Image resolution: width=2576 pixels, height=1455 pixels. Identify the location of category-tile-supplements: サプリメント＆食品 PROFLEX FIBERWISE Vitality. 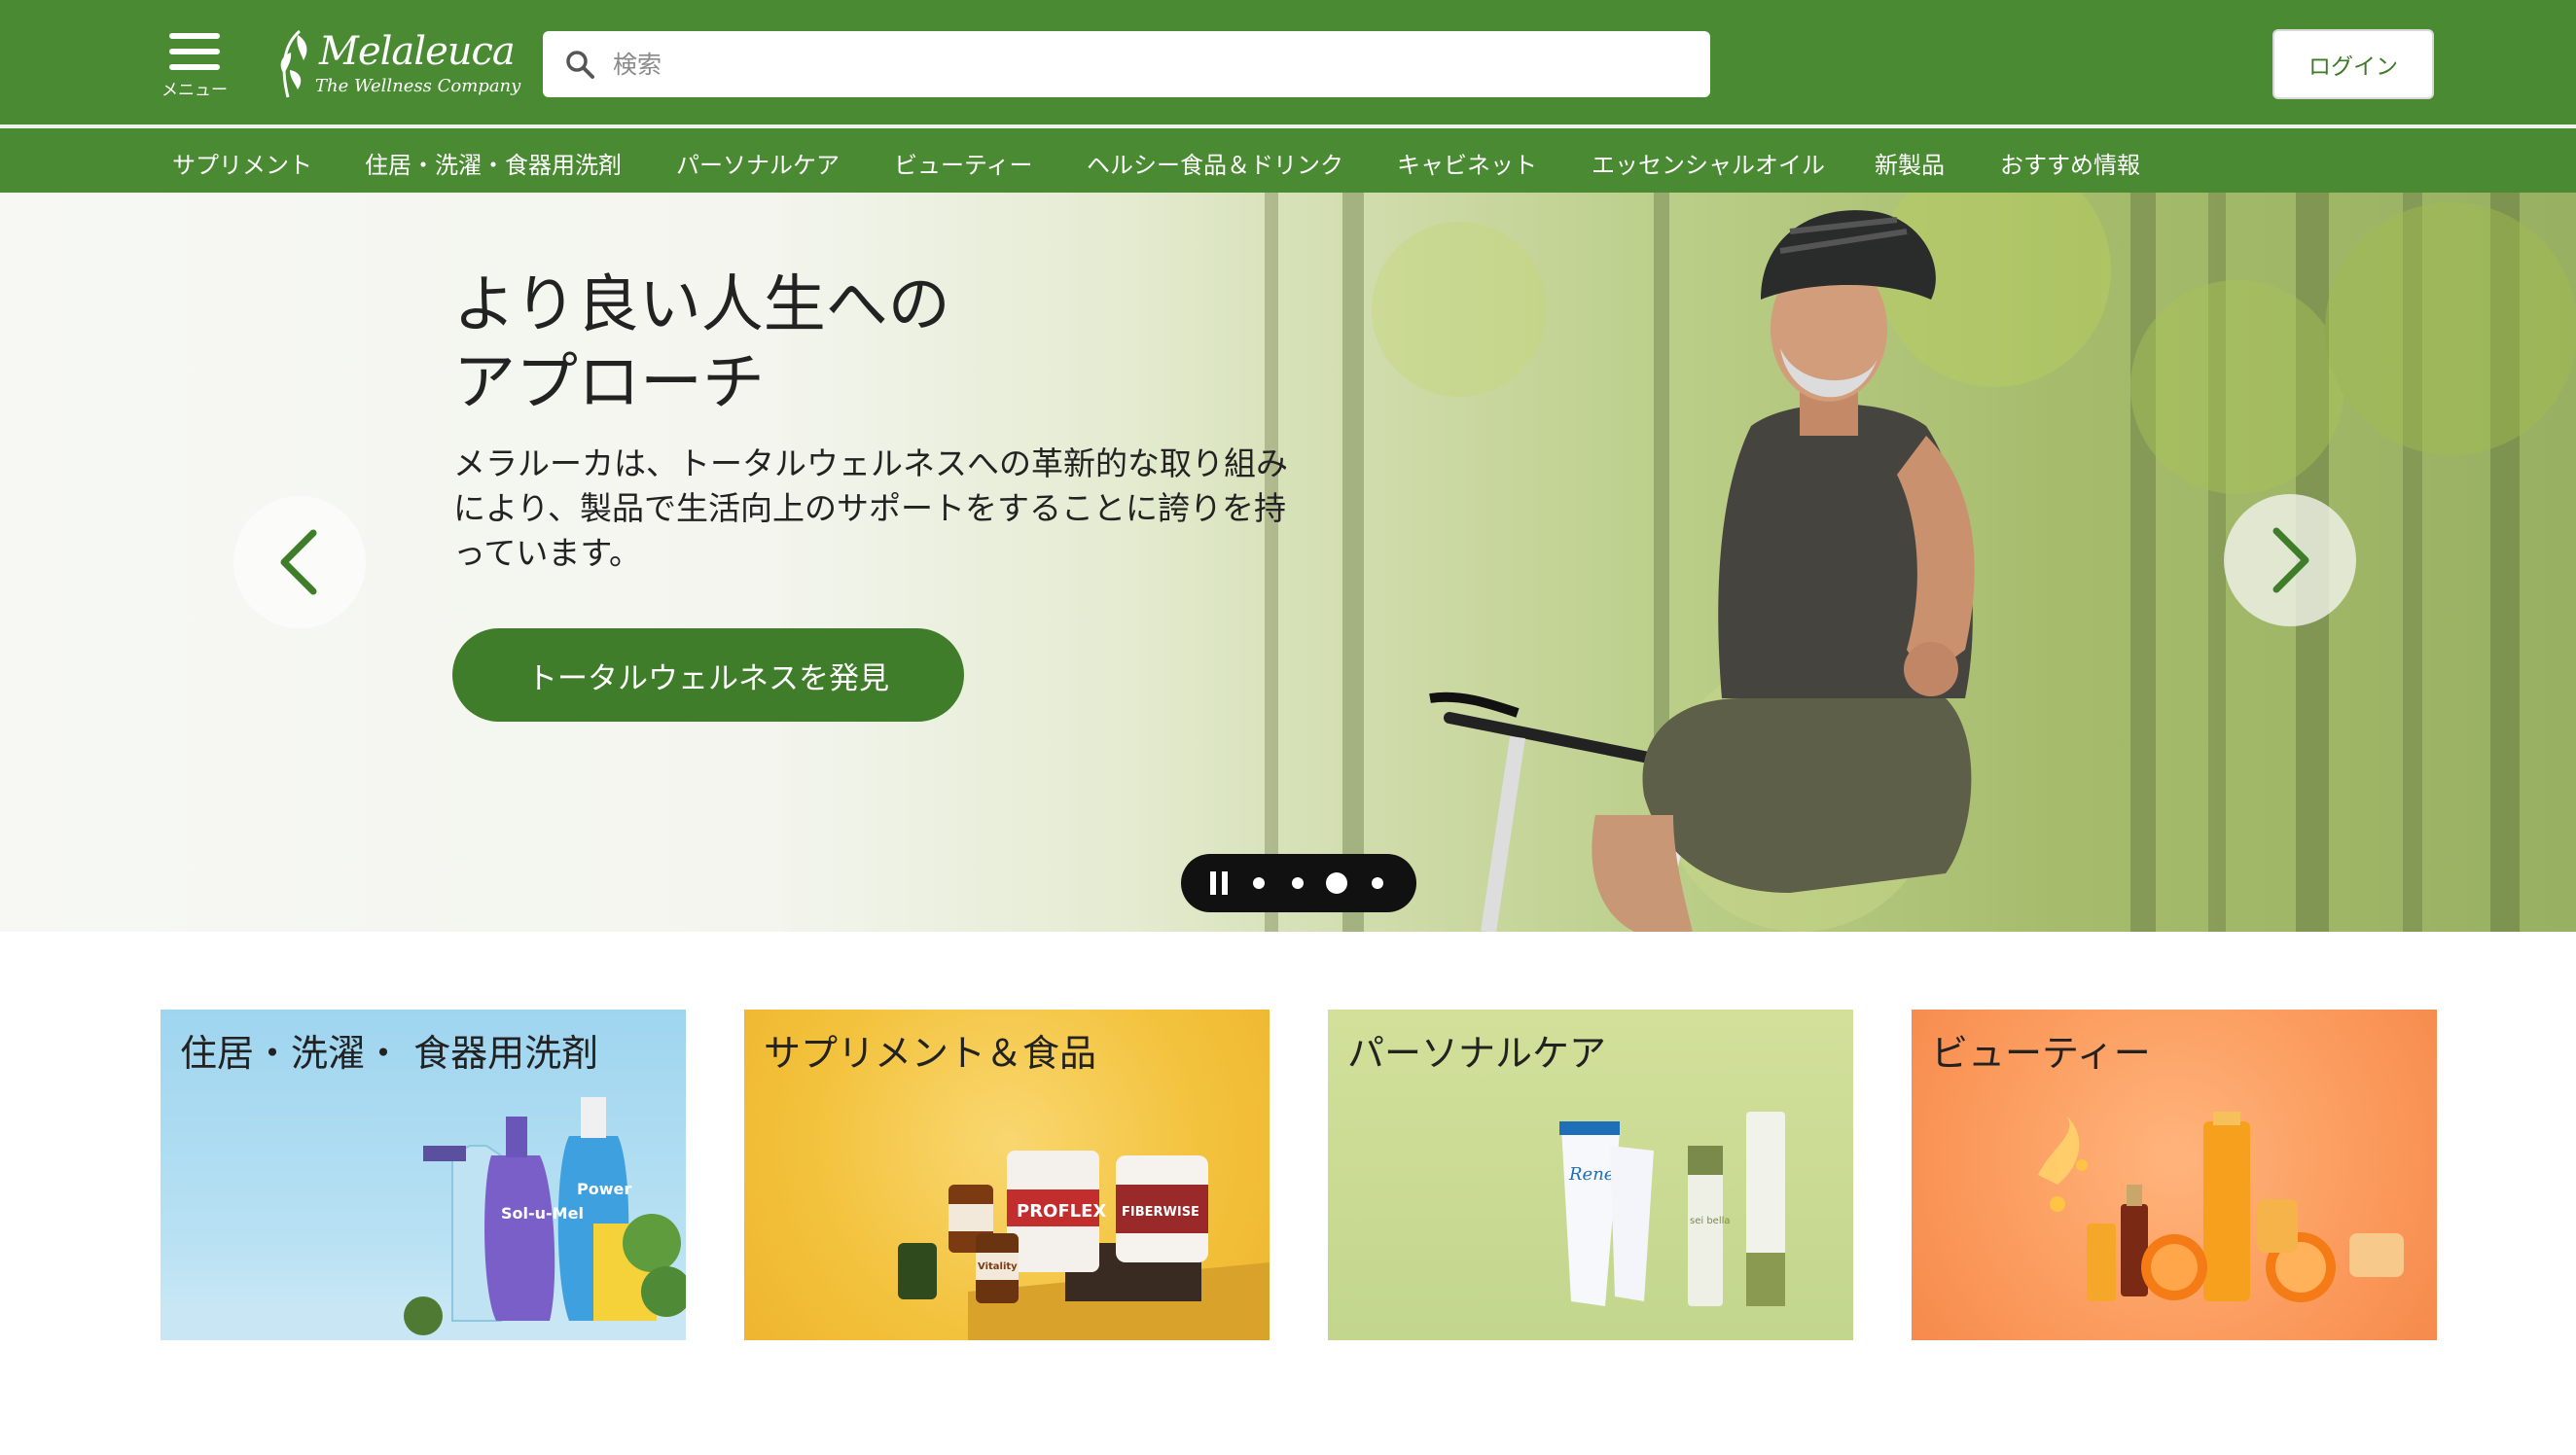
(1007, 1175).